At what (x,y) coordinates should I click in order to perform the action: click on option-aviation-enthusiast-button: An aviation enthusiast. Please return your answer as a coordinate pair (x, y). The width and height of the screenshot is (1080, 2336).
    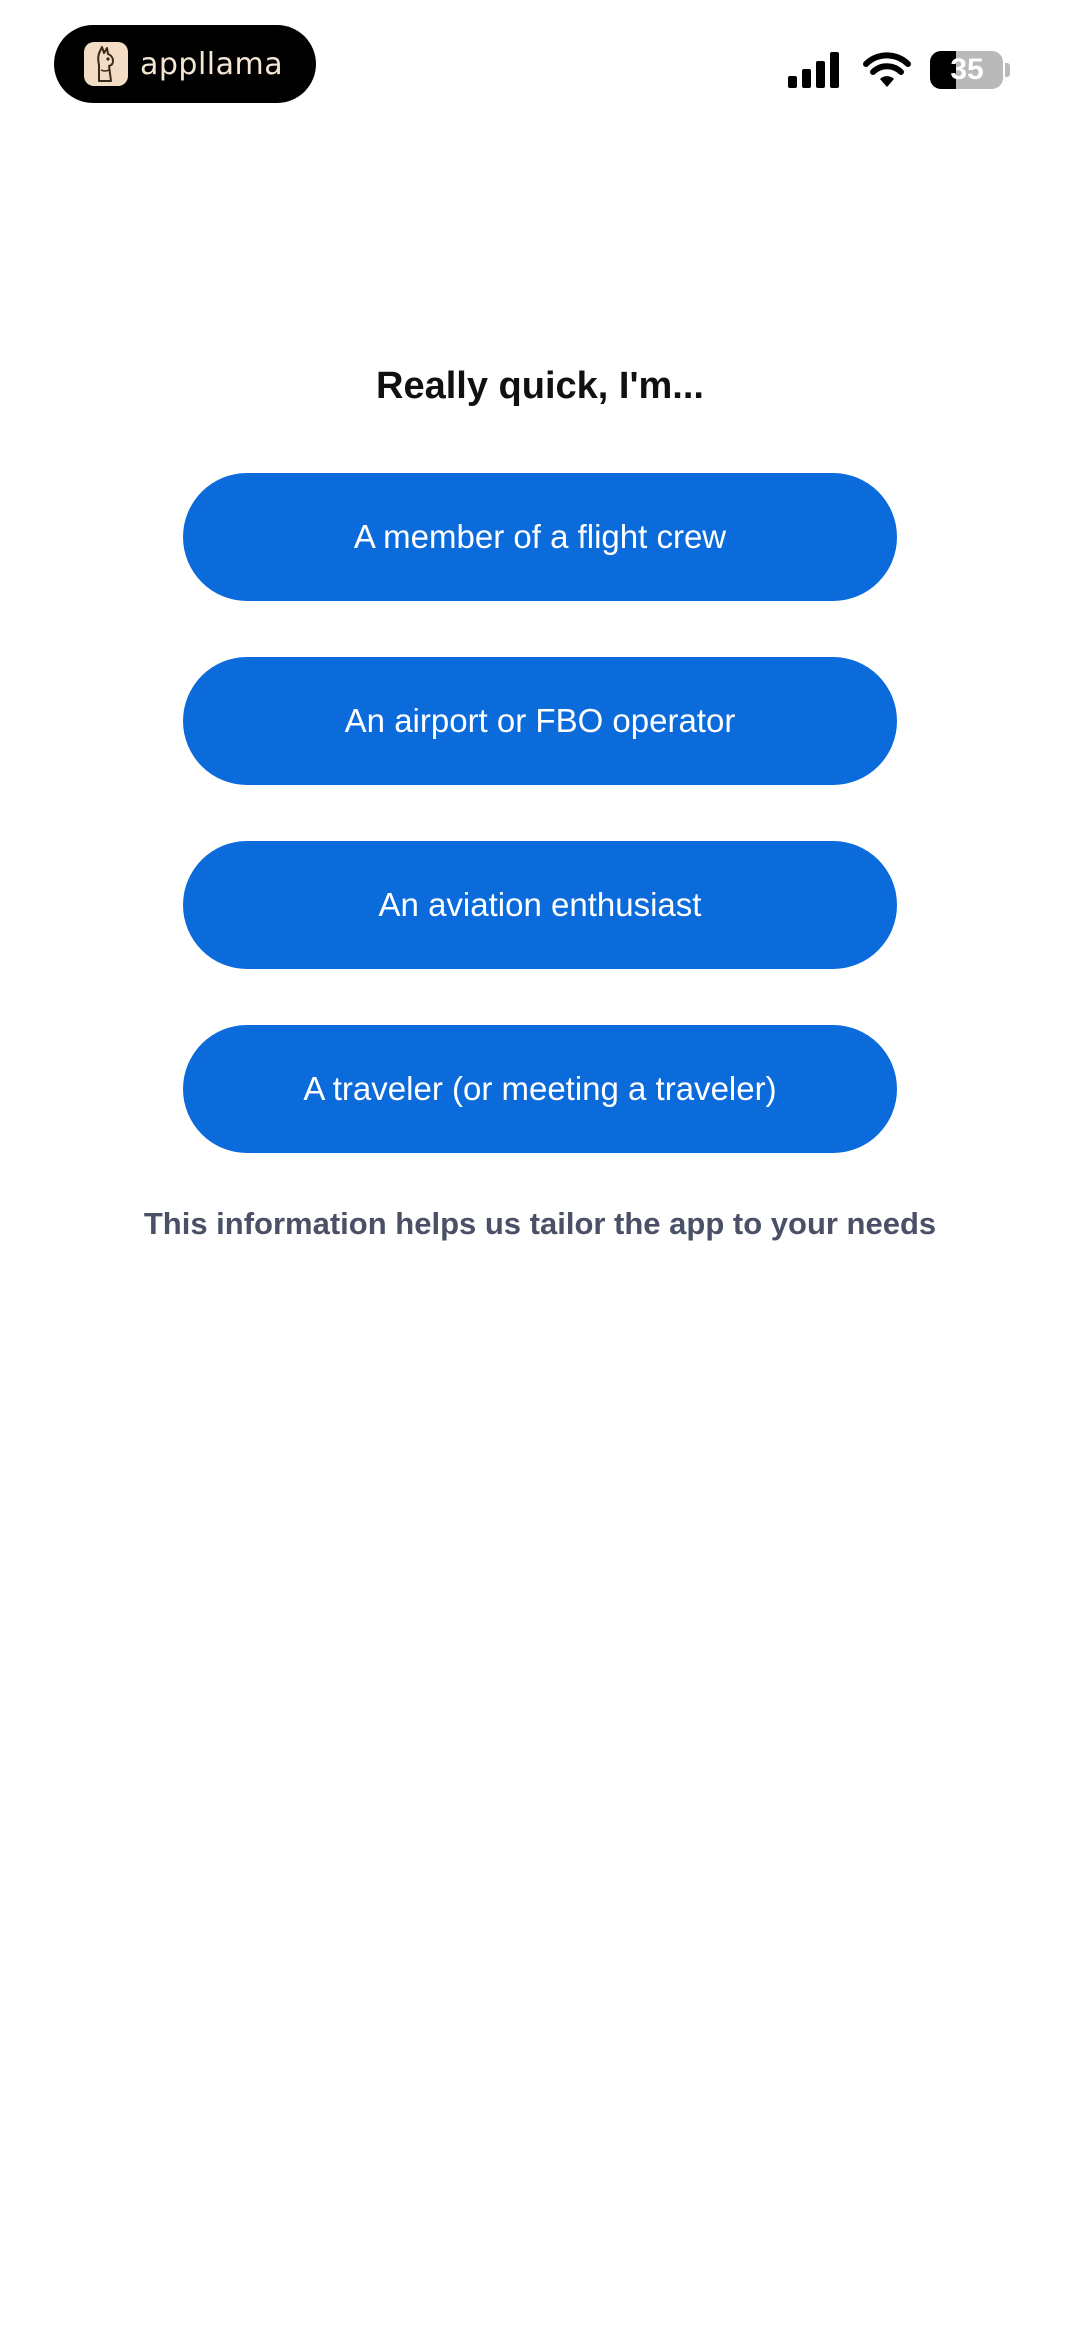
    Looking at the image, I should click on (540, 905).